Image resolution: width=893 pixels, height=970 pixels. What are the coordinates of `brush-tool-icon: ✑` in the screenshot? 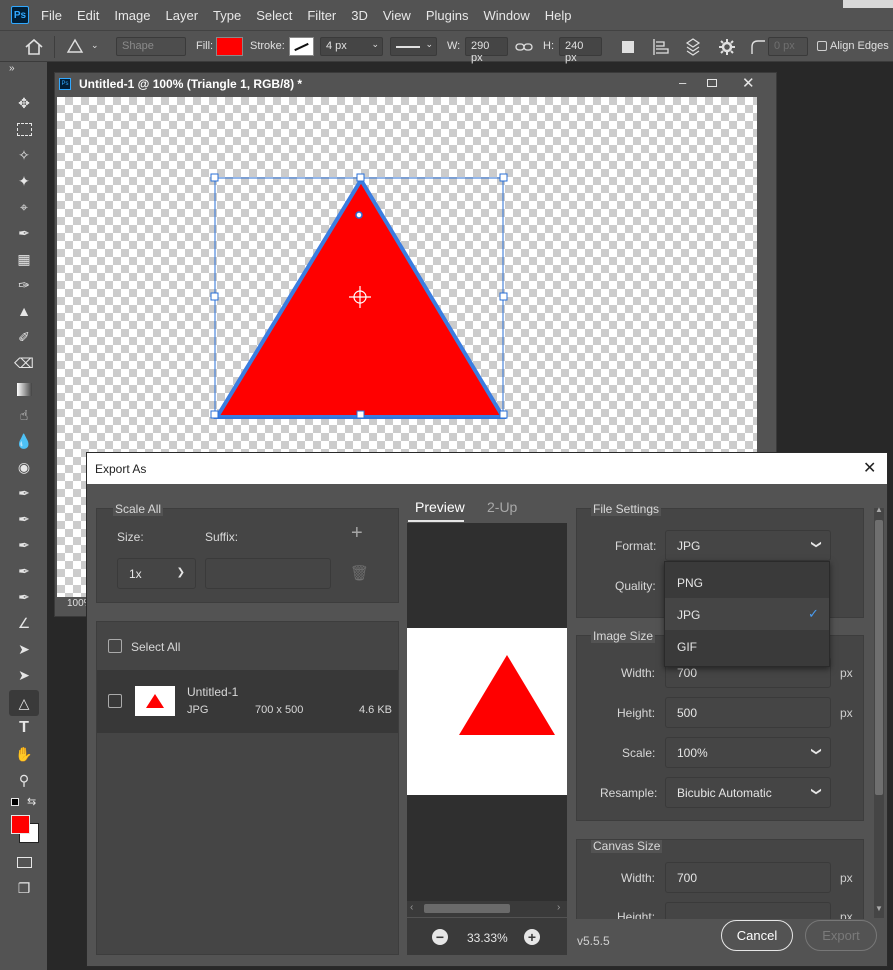 It's located at (24, 285).